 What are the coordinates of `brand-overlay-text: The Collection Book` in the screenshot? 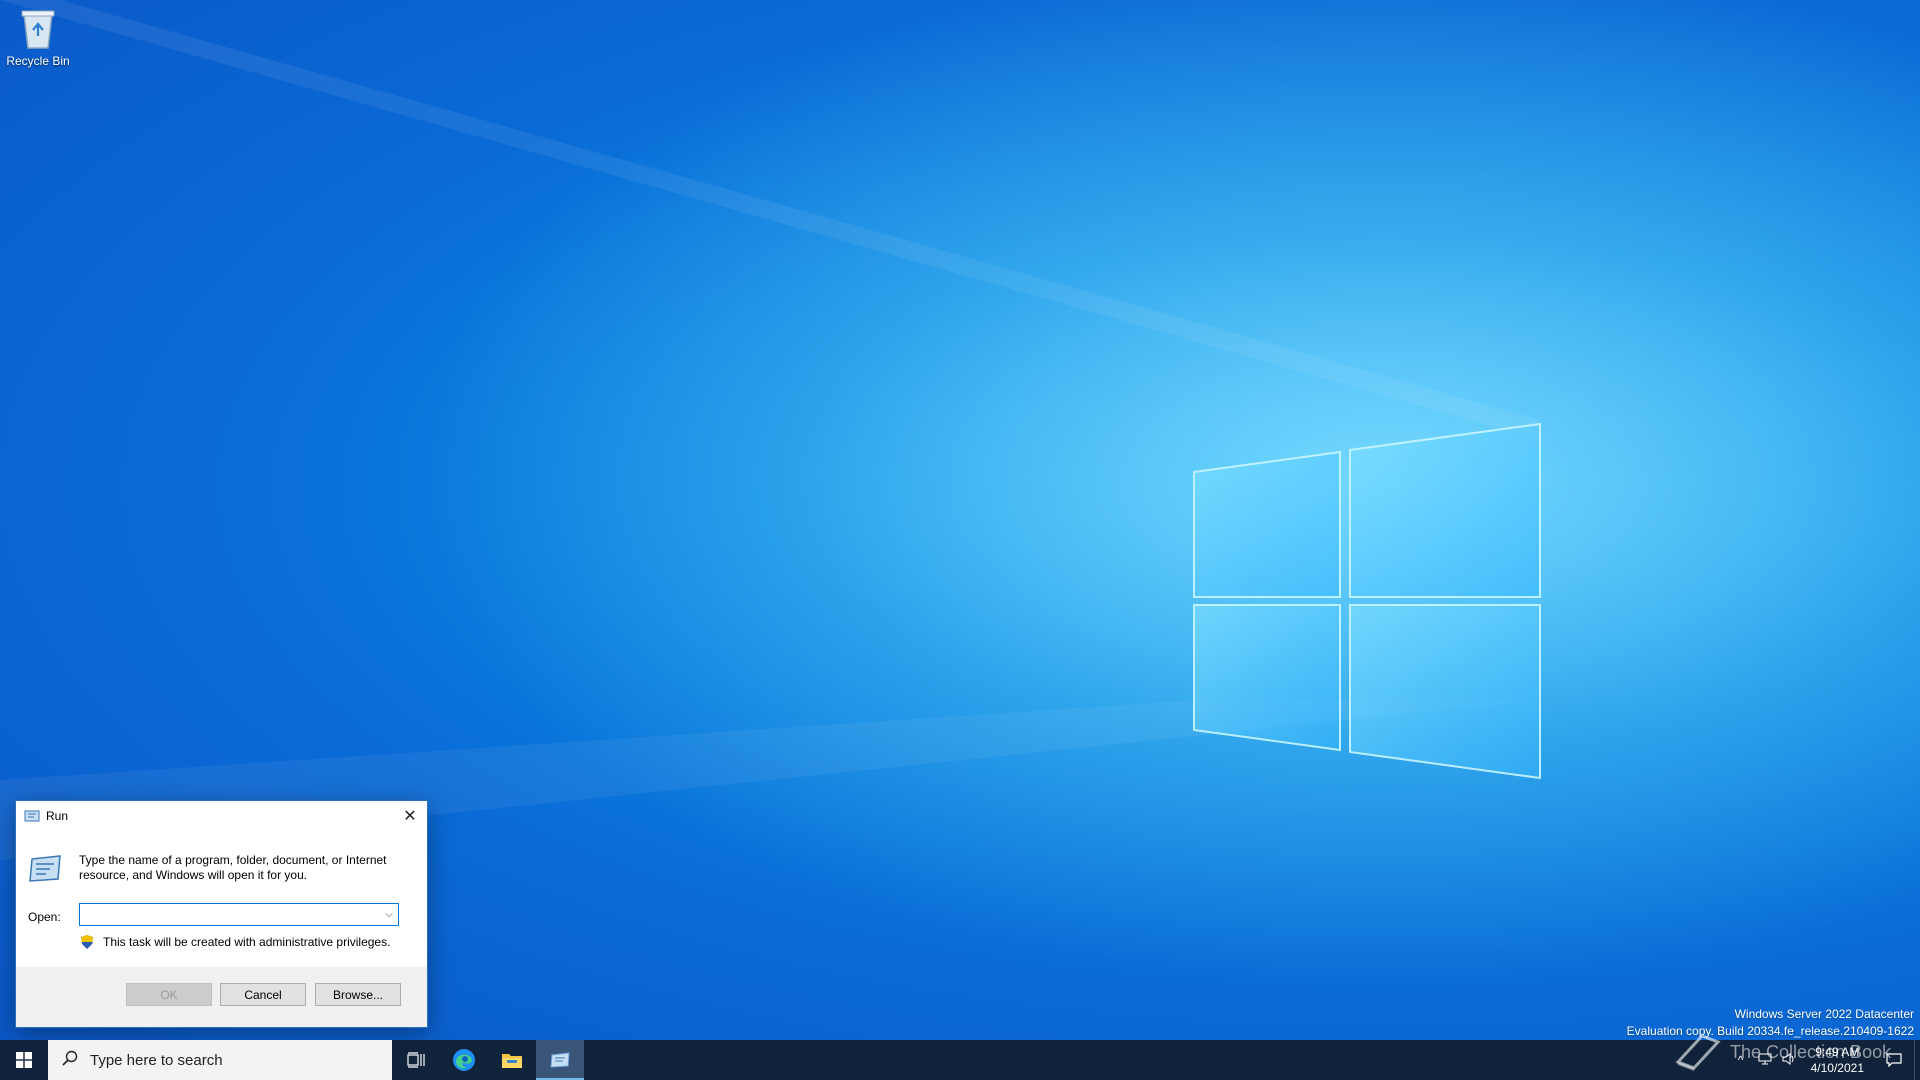 It's located at (1811, 1051).